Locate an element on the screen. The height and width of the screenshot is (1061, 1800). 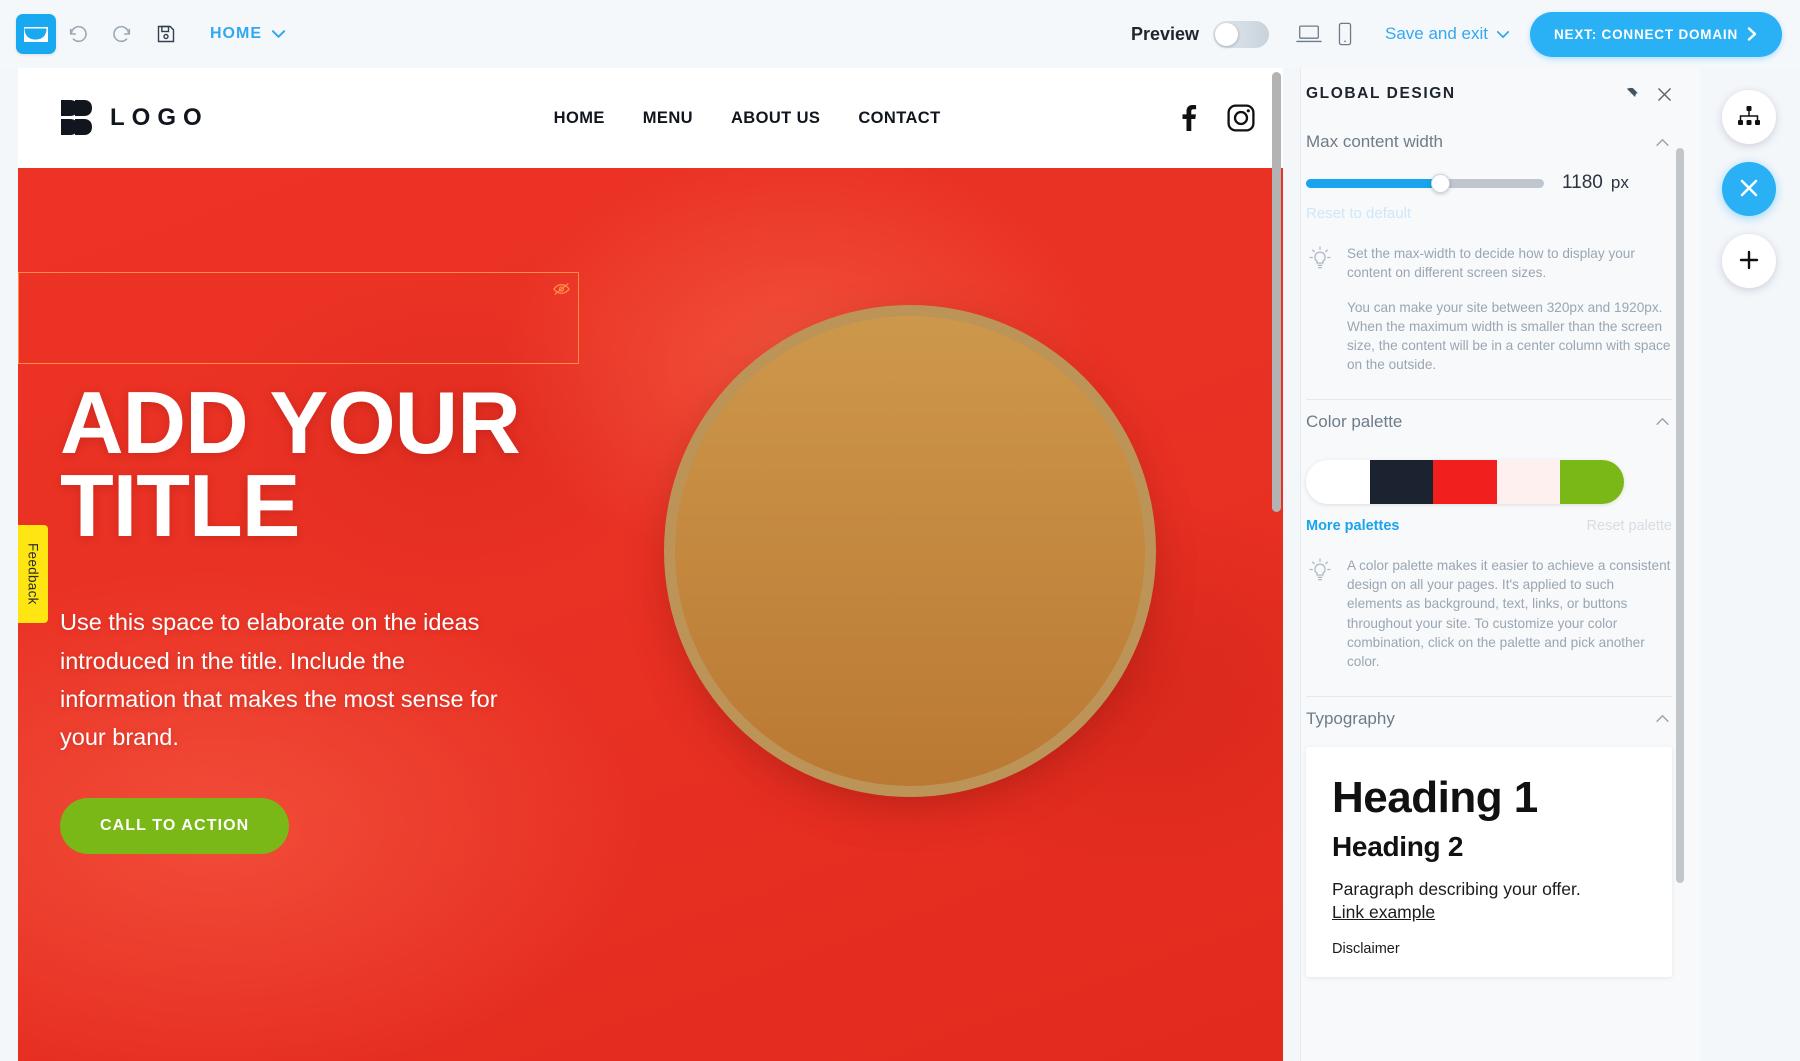
canvas-scrollbar is located at coordinates (1276, 564).